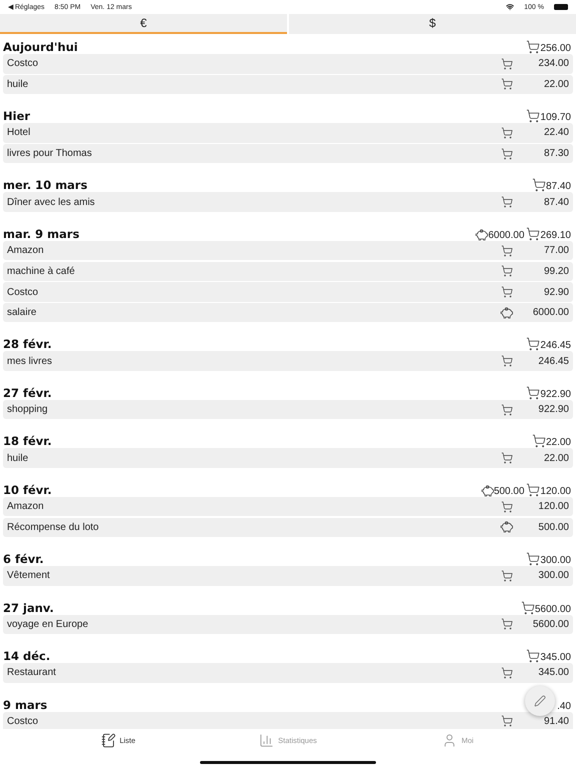 The image size is (576, 768). Describe the element at coordinates (27, 344) in the screenshot. I see `day-heading: 28 févr.` at that location.